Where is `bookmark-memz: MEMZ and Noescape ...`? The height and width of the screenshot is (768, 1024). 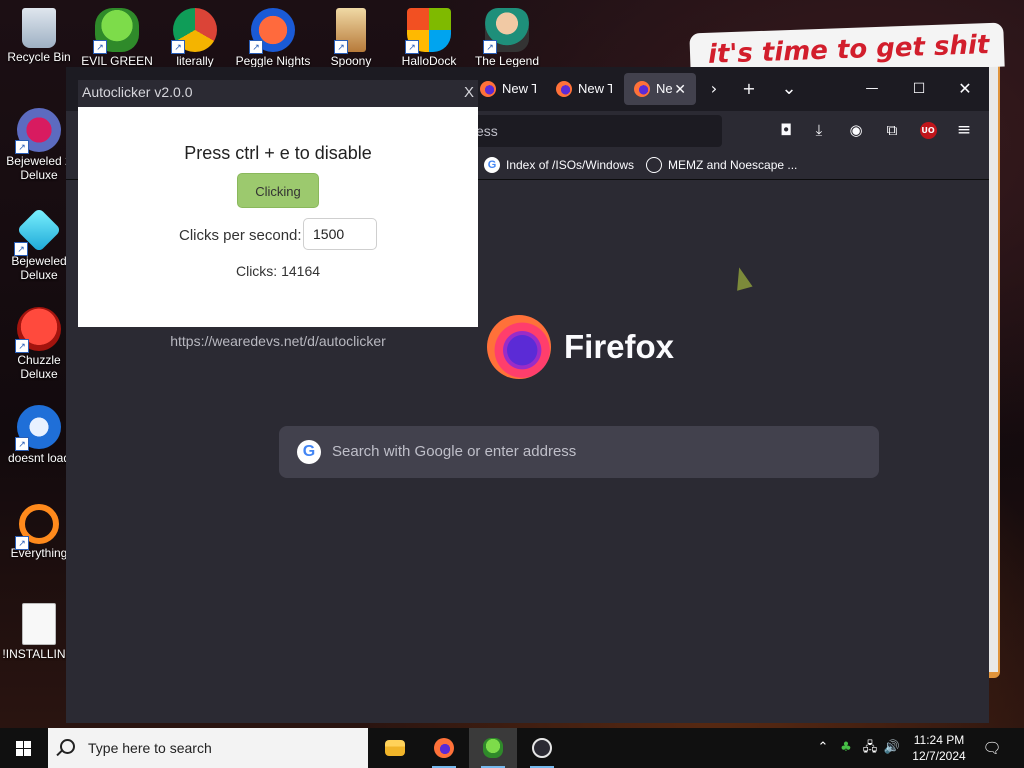
bookmark-memz: MEMZ and Noescape ... is located at coordinates (721, 165).